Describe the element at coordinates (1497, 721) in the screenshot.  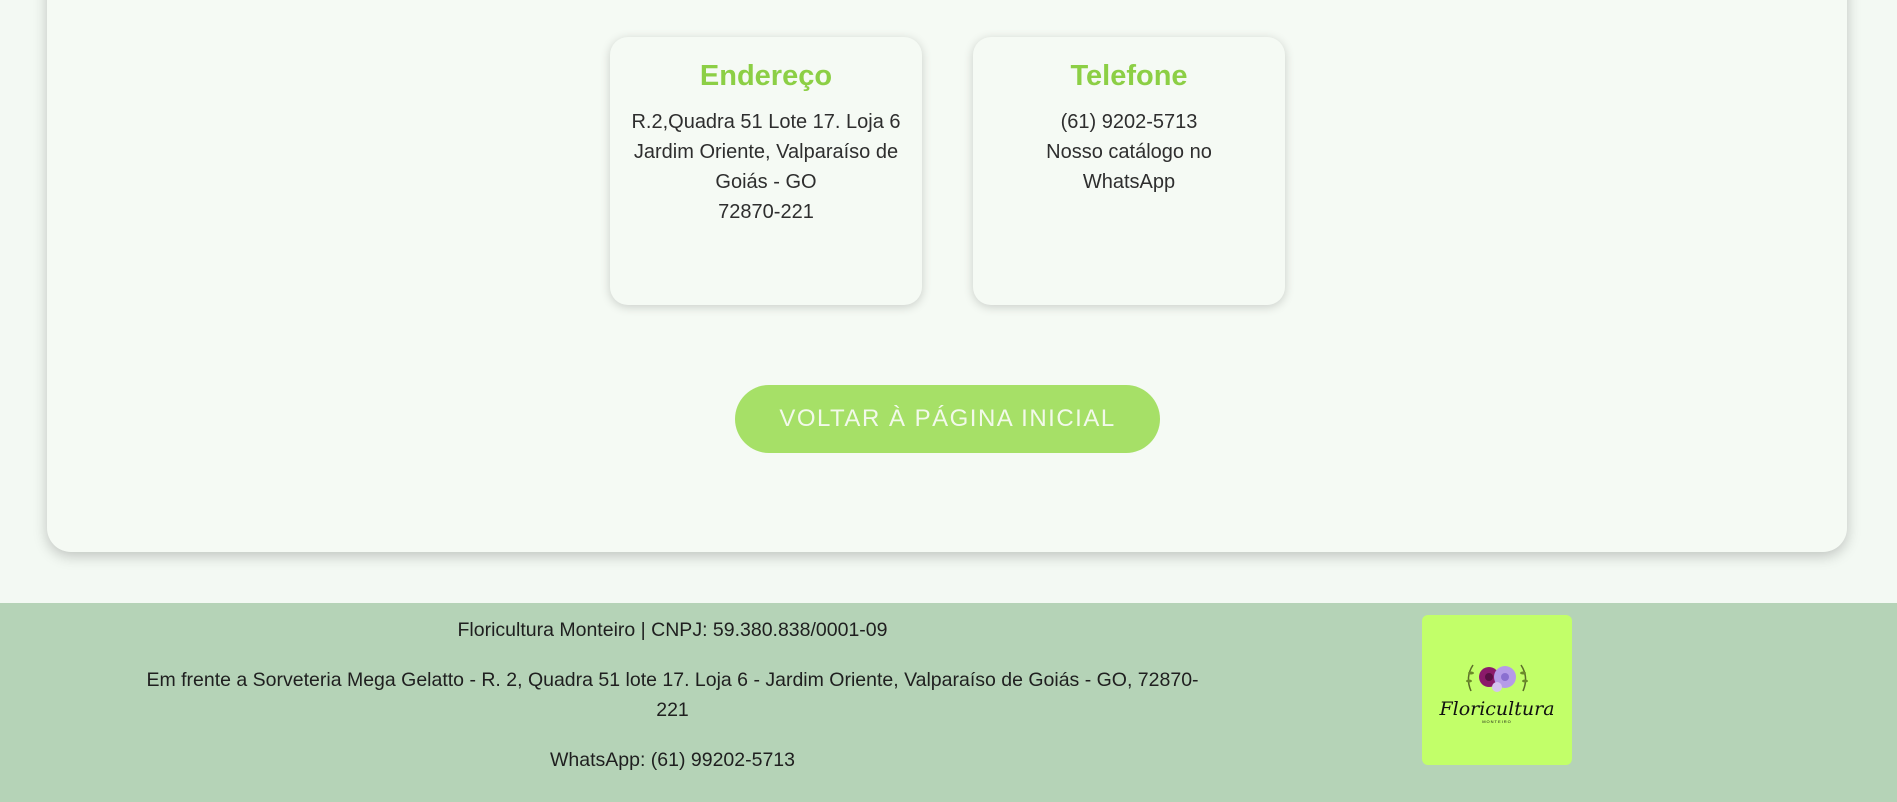
I see `logo-subtitle: MONTEIRO` at that location.